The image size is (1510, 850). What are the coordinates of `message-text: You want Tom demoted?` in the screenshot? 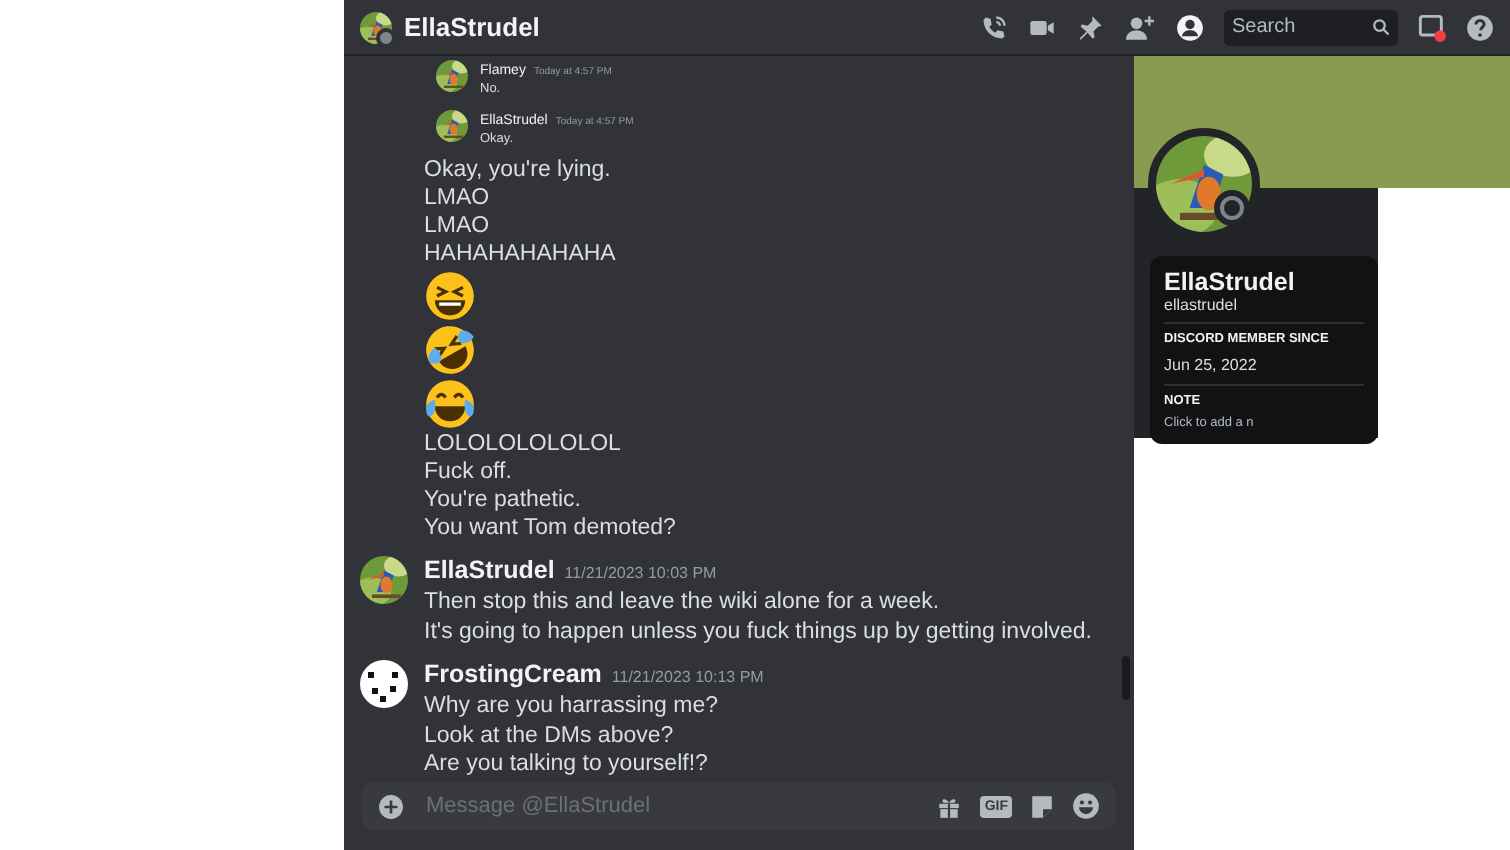 It's located at (550, 528).